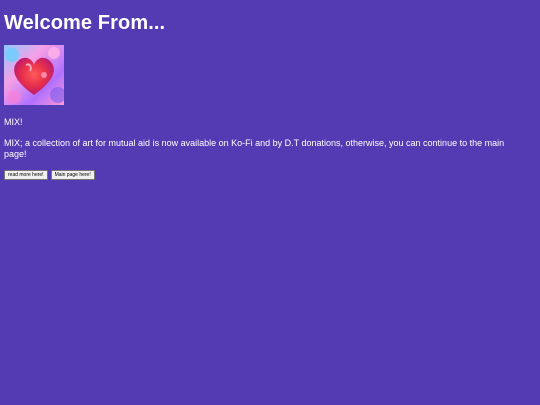 This screenshot has width=540, height=405. I want to click on read-more-button: read more here!, so click(26, 175).